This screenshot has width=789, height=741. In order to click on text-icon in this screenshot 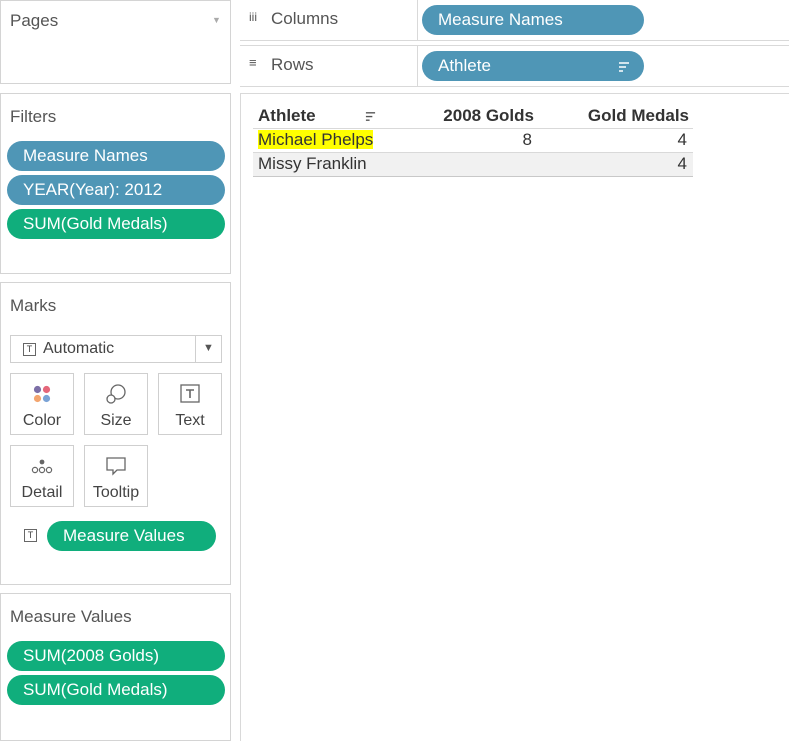, I will do `click(190, 393)`.